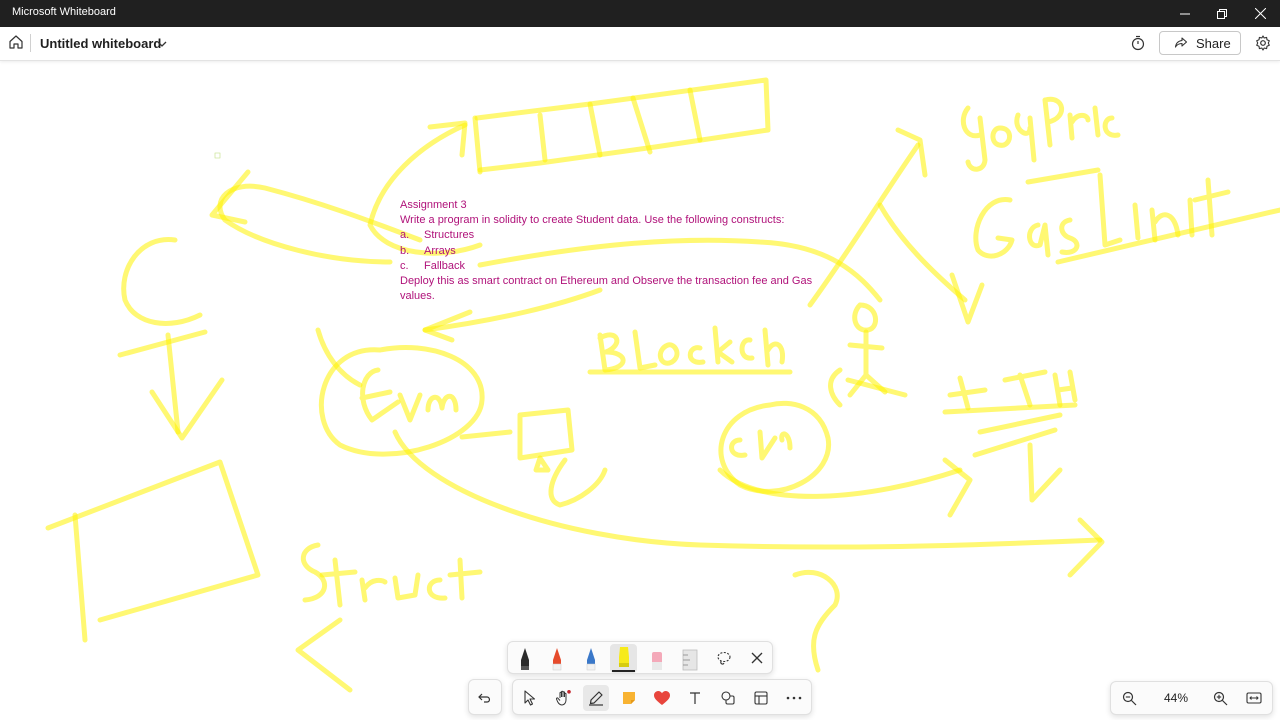 The image size is (1280, 720). I want to click on item-text: Fallback, so click(444, 265).